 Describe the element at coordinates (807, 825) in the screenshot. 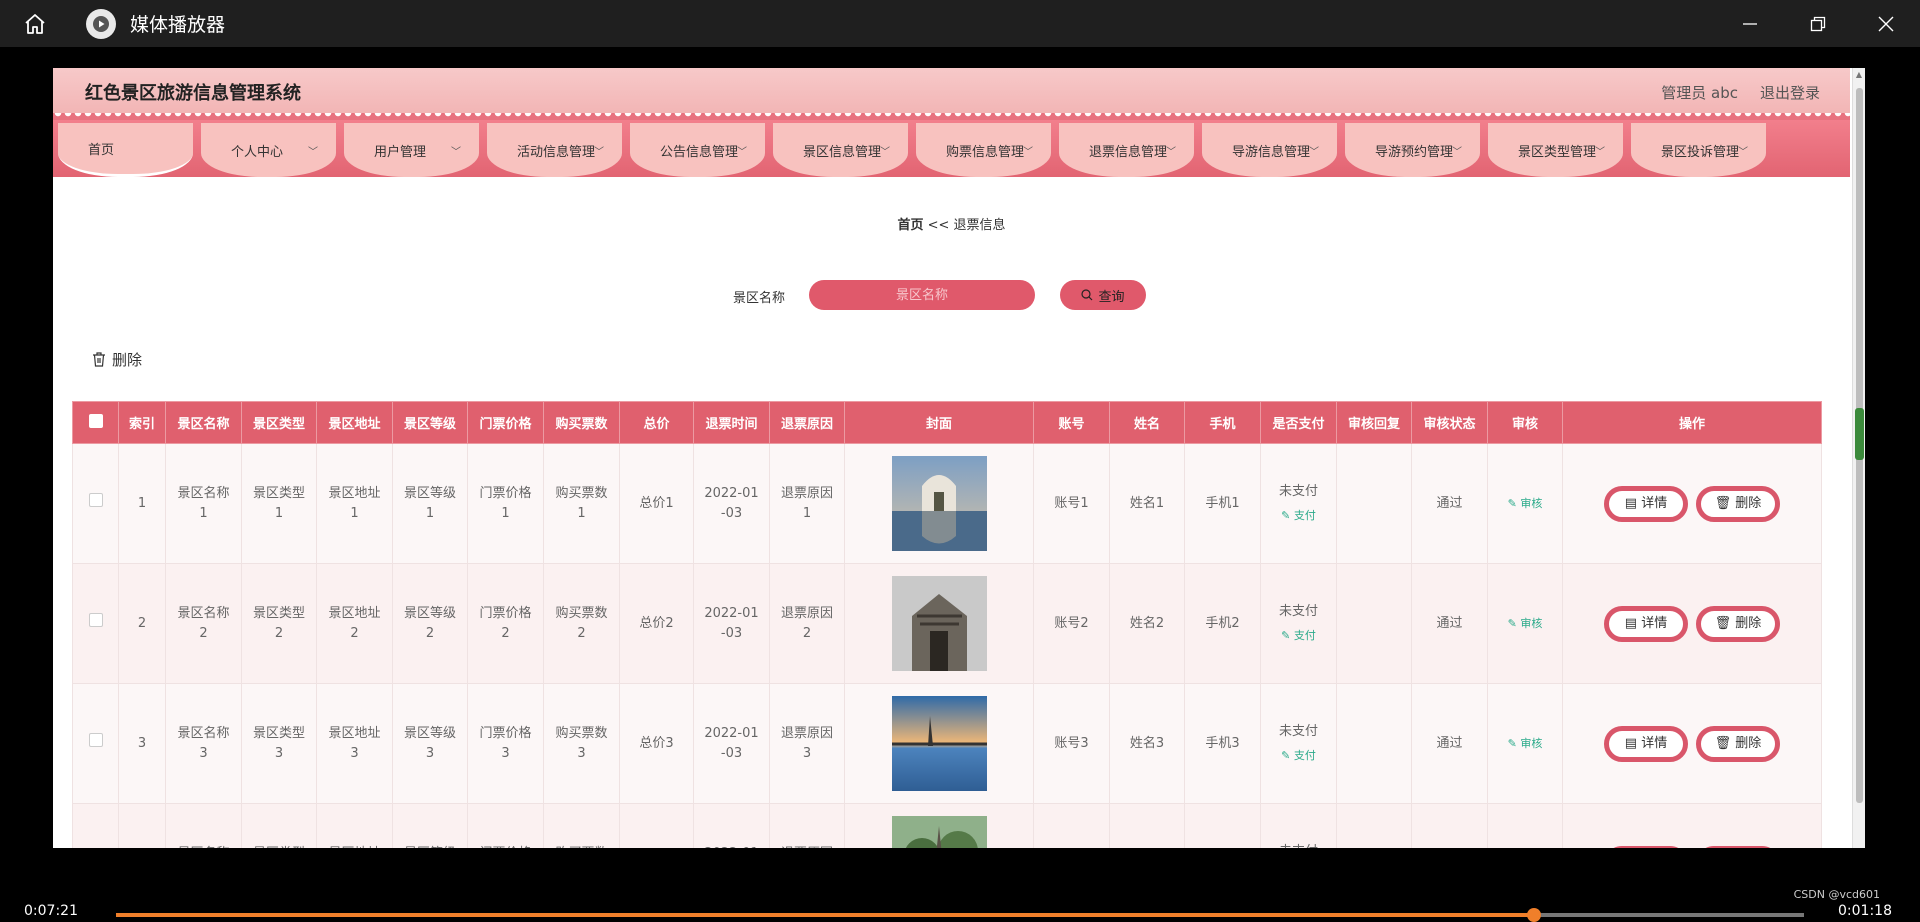

I see `cell-reason: 退票原因 4` at that location.